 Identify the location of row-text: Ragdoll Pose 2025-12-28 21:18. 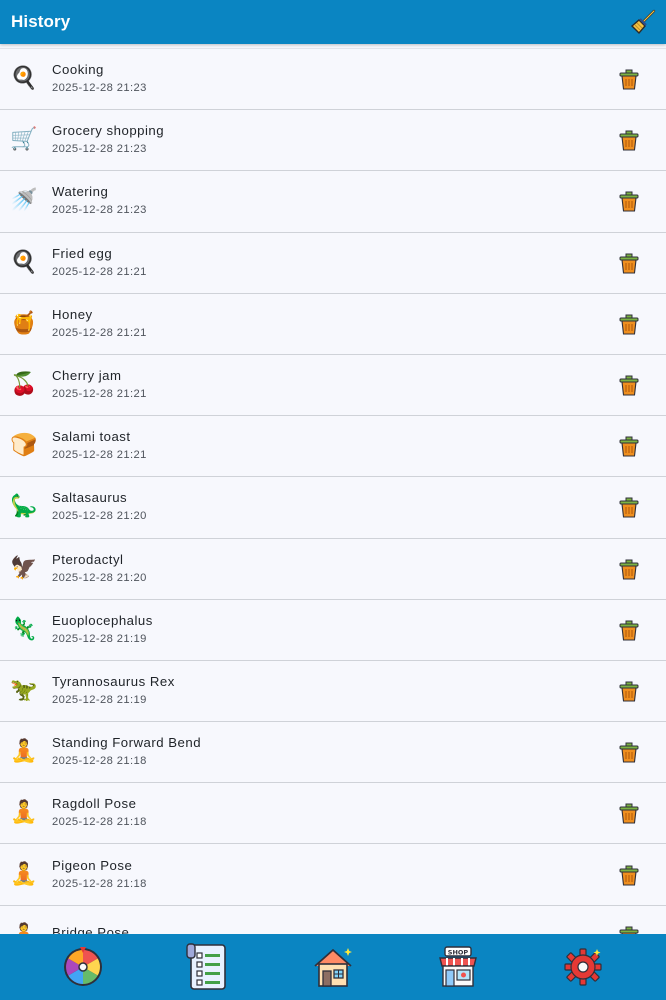
(333, 812).